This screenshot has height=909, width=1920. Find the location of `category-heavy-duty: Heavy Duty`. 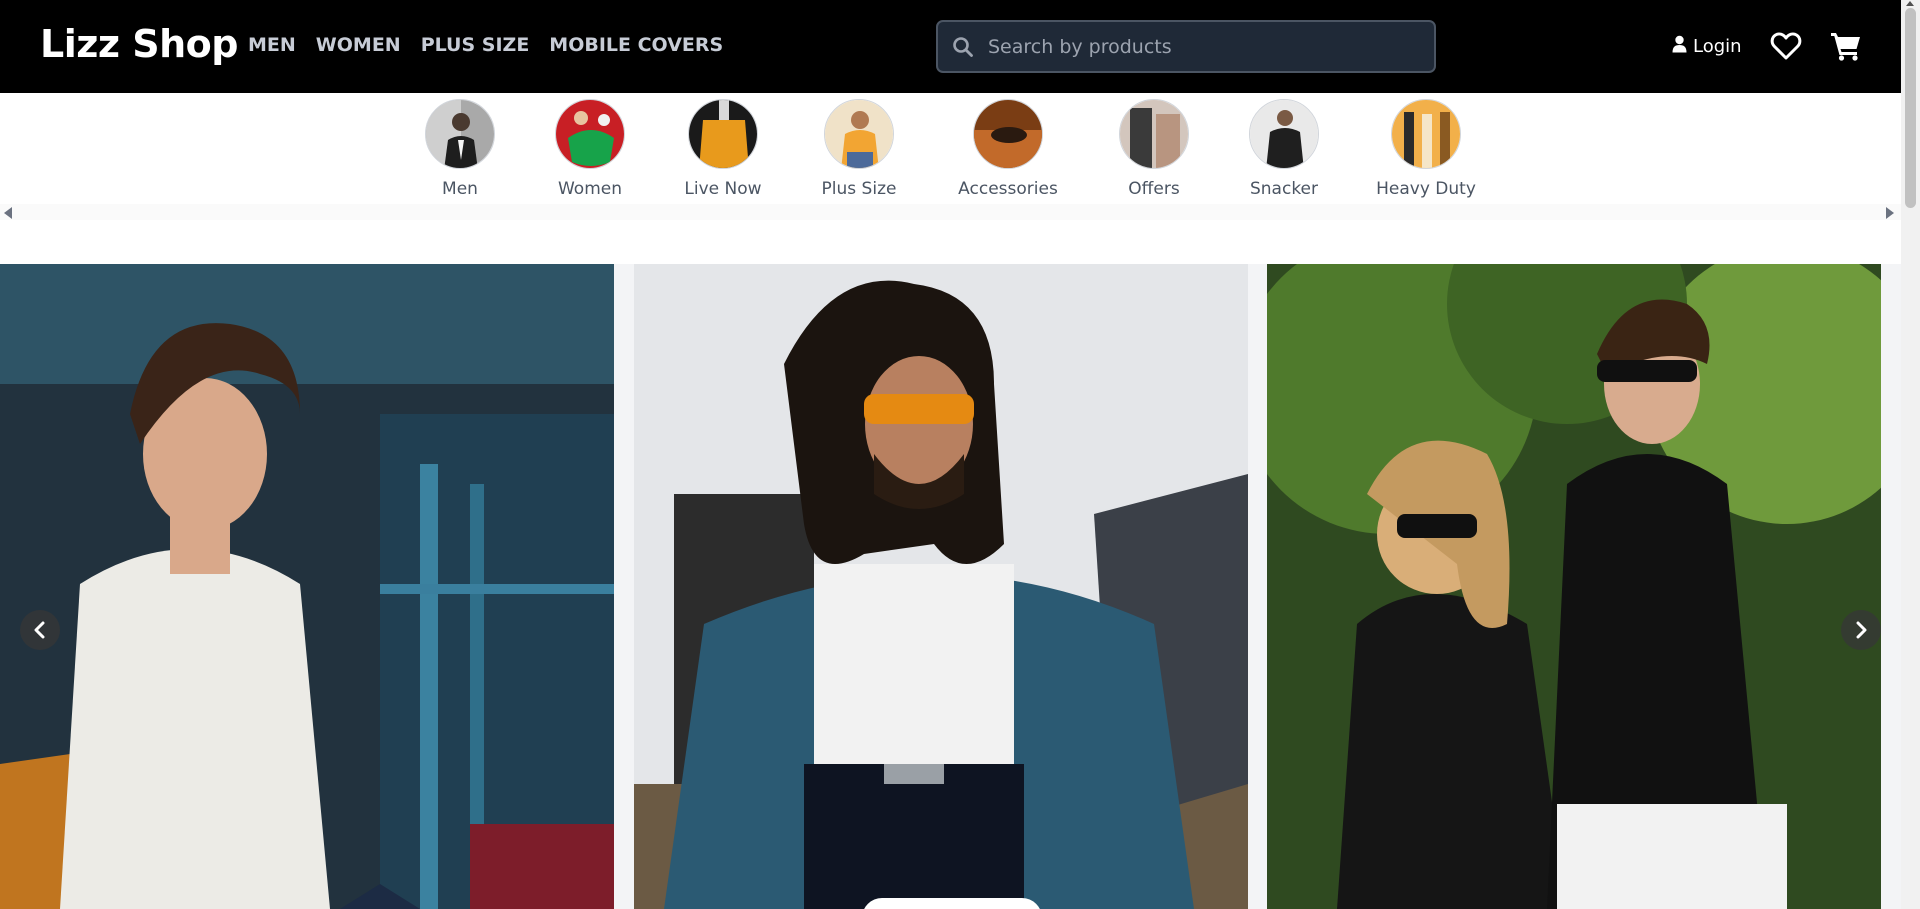

category-heavy-duty: Heavy Duty is located at coordinates (1426, 149).